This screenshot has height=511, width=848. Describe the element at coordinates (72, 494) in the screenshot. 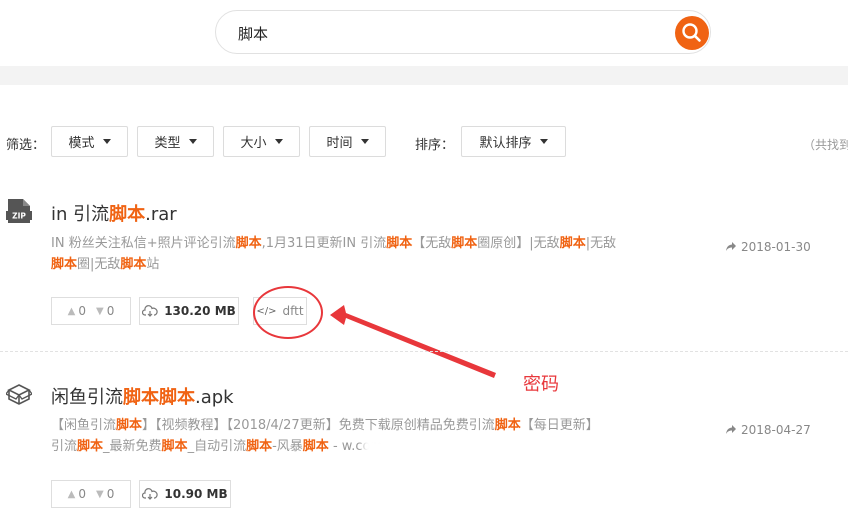

I see `thumbs-up-icon: ▲` at that location.